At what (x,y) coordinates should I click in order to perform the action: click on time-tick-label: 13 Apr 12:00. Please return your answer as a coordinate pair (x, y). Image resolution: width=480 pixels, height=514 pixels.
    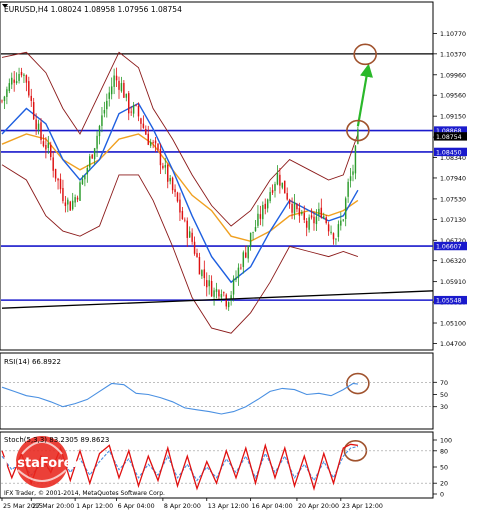
    Looking at the image, I should click on (228, 506).